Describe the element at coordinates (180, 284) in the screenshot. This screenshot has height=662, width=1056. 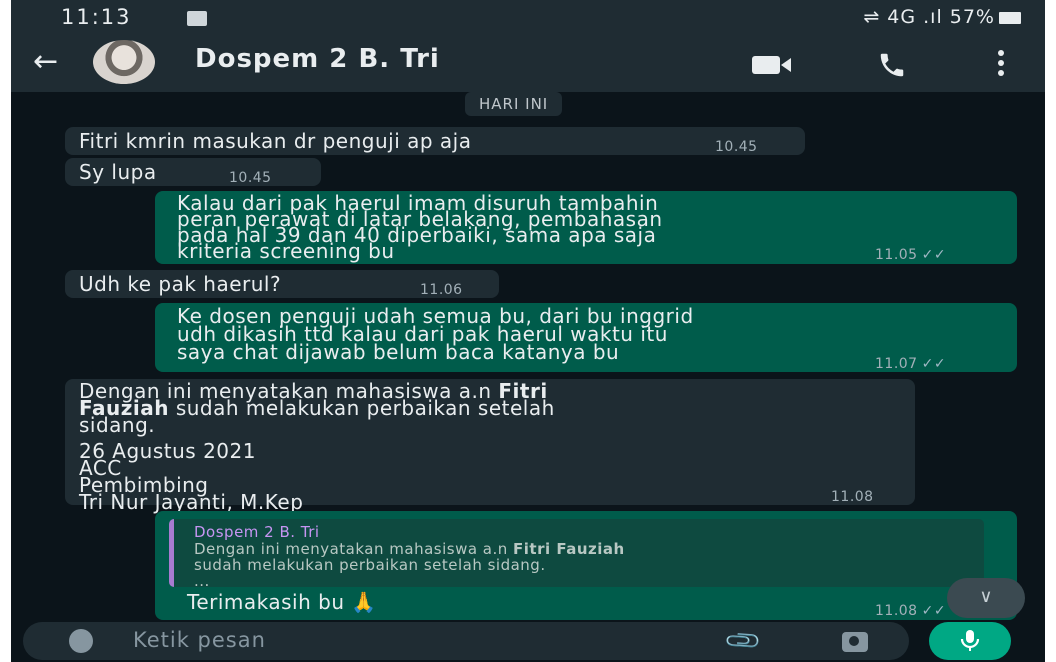
I see `message-text: Udh ke pak haerul?` at that location.